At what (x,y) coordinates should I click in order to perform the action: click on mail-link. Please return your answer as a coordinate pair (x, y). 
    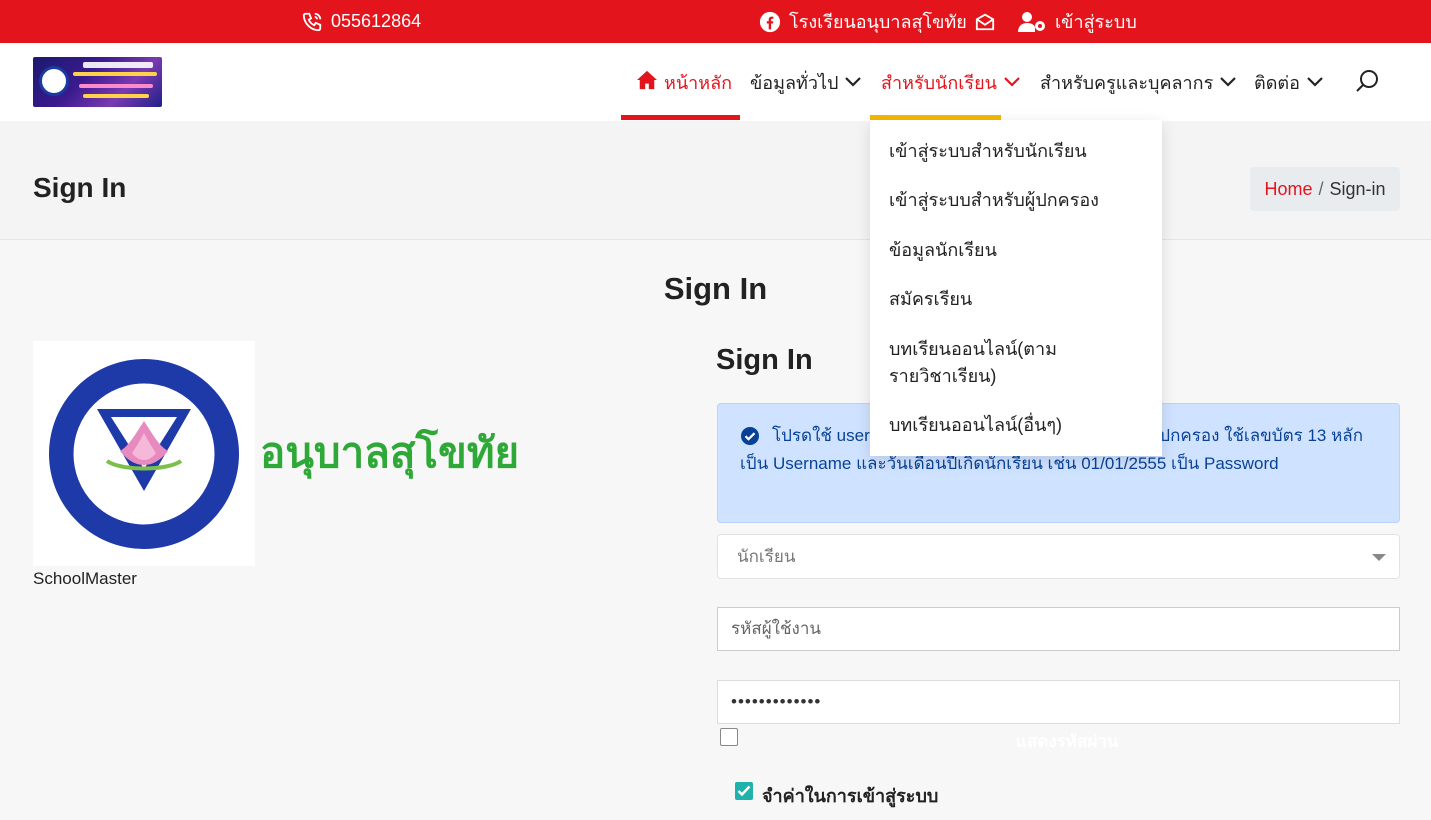
    Looking at the image, I should click on (985, 21).